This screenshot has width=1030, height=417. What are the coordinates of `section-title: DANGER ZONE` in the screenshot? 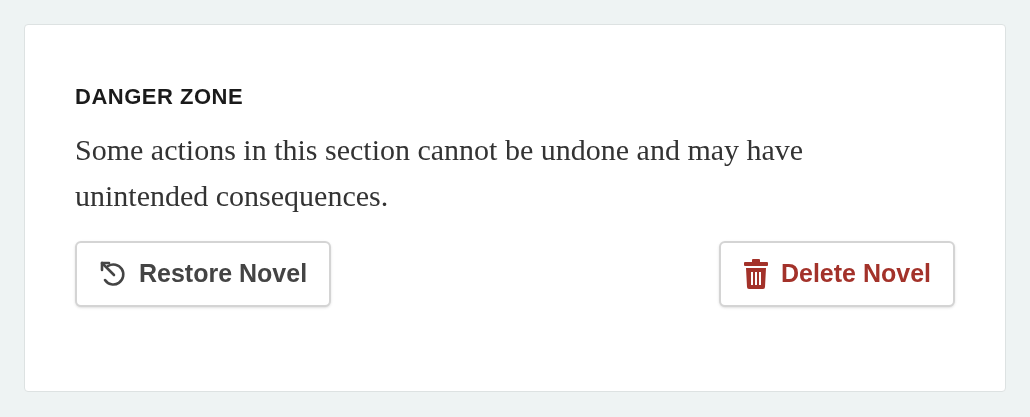 It's located at (160, 97).